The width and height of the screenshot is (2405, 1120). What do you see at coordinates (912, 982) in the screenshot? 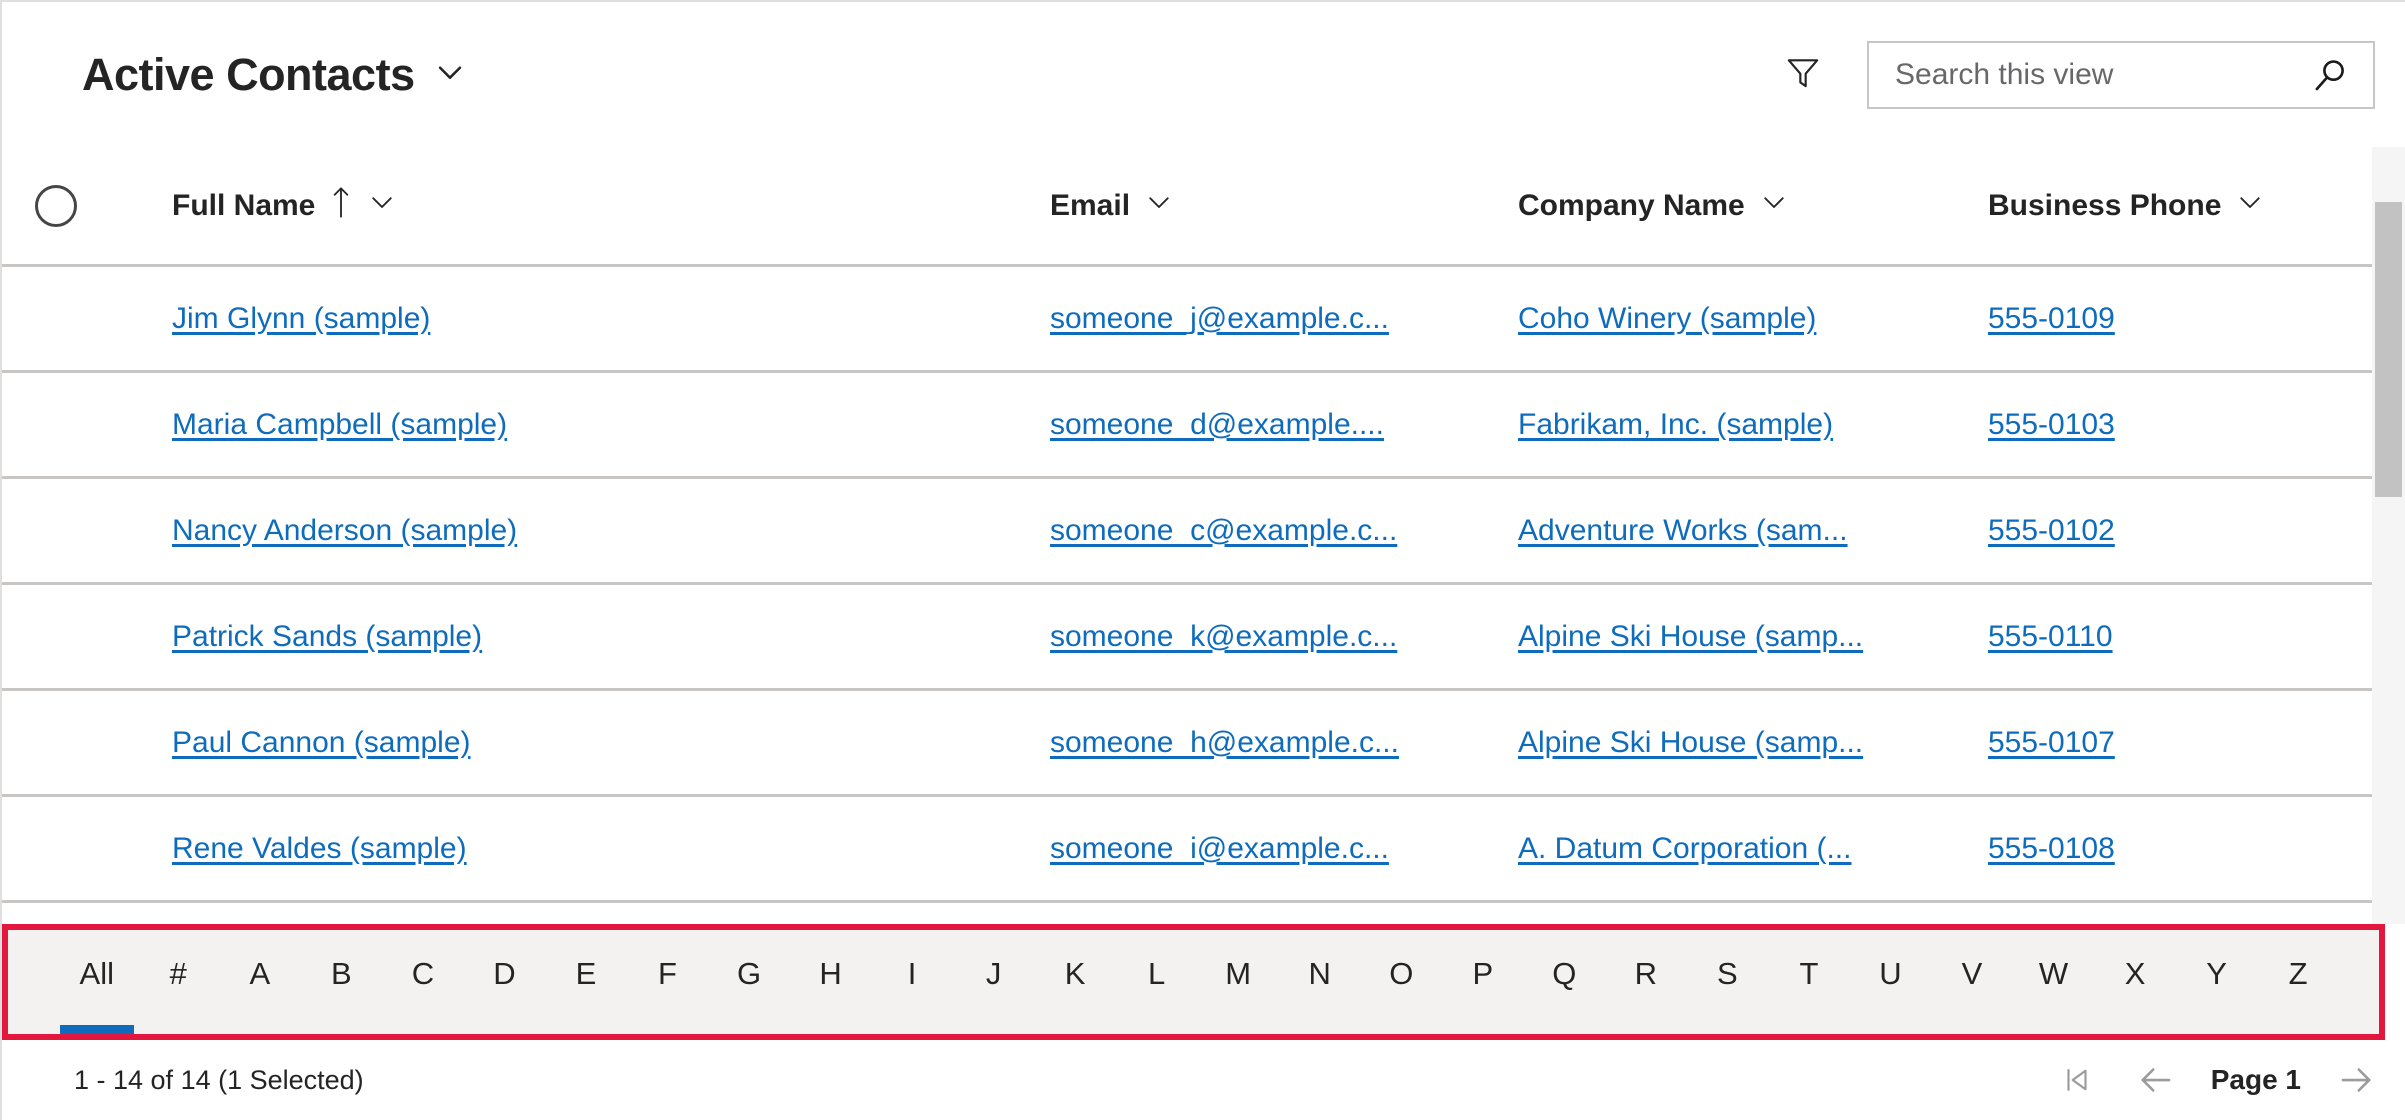
I see `alpha-filter-i: I` at bounding box center [912, 982].